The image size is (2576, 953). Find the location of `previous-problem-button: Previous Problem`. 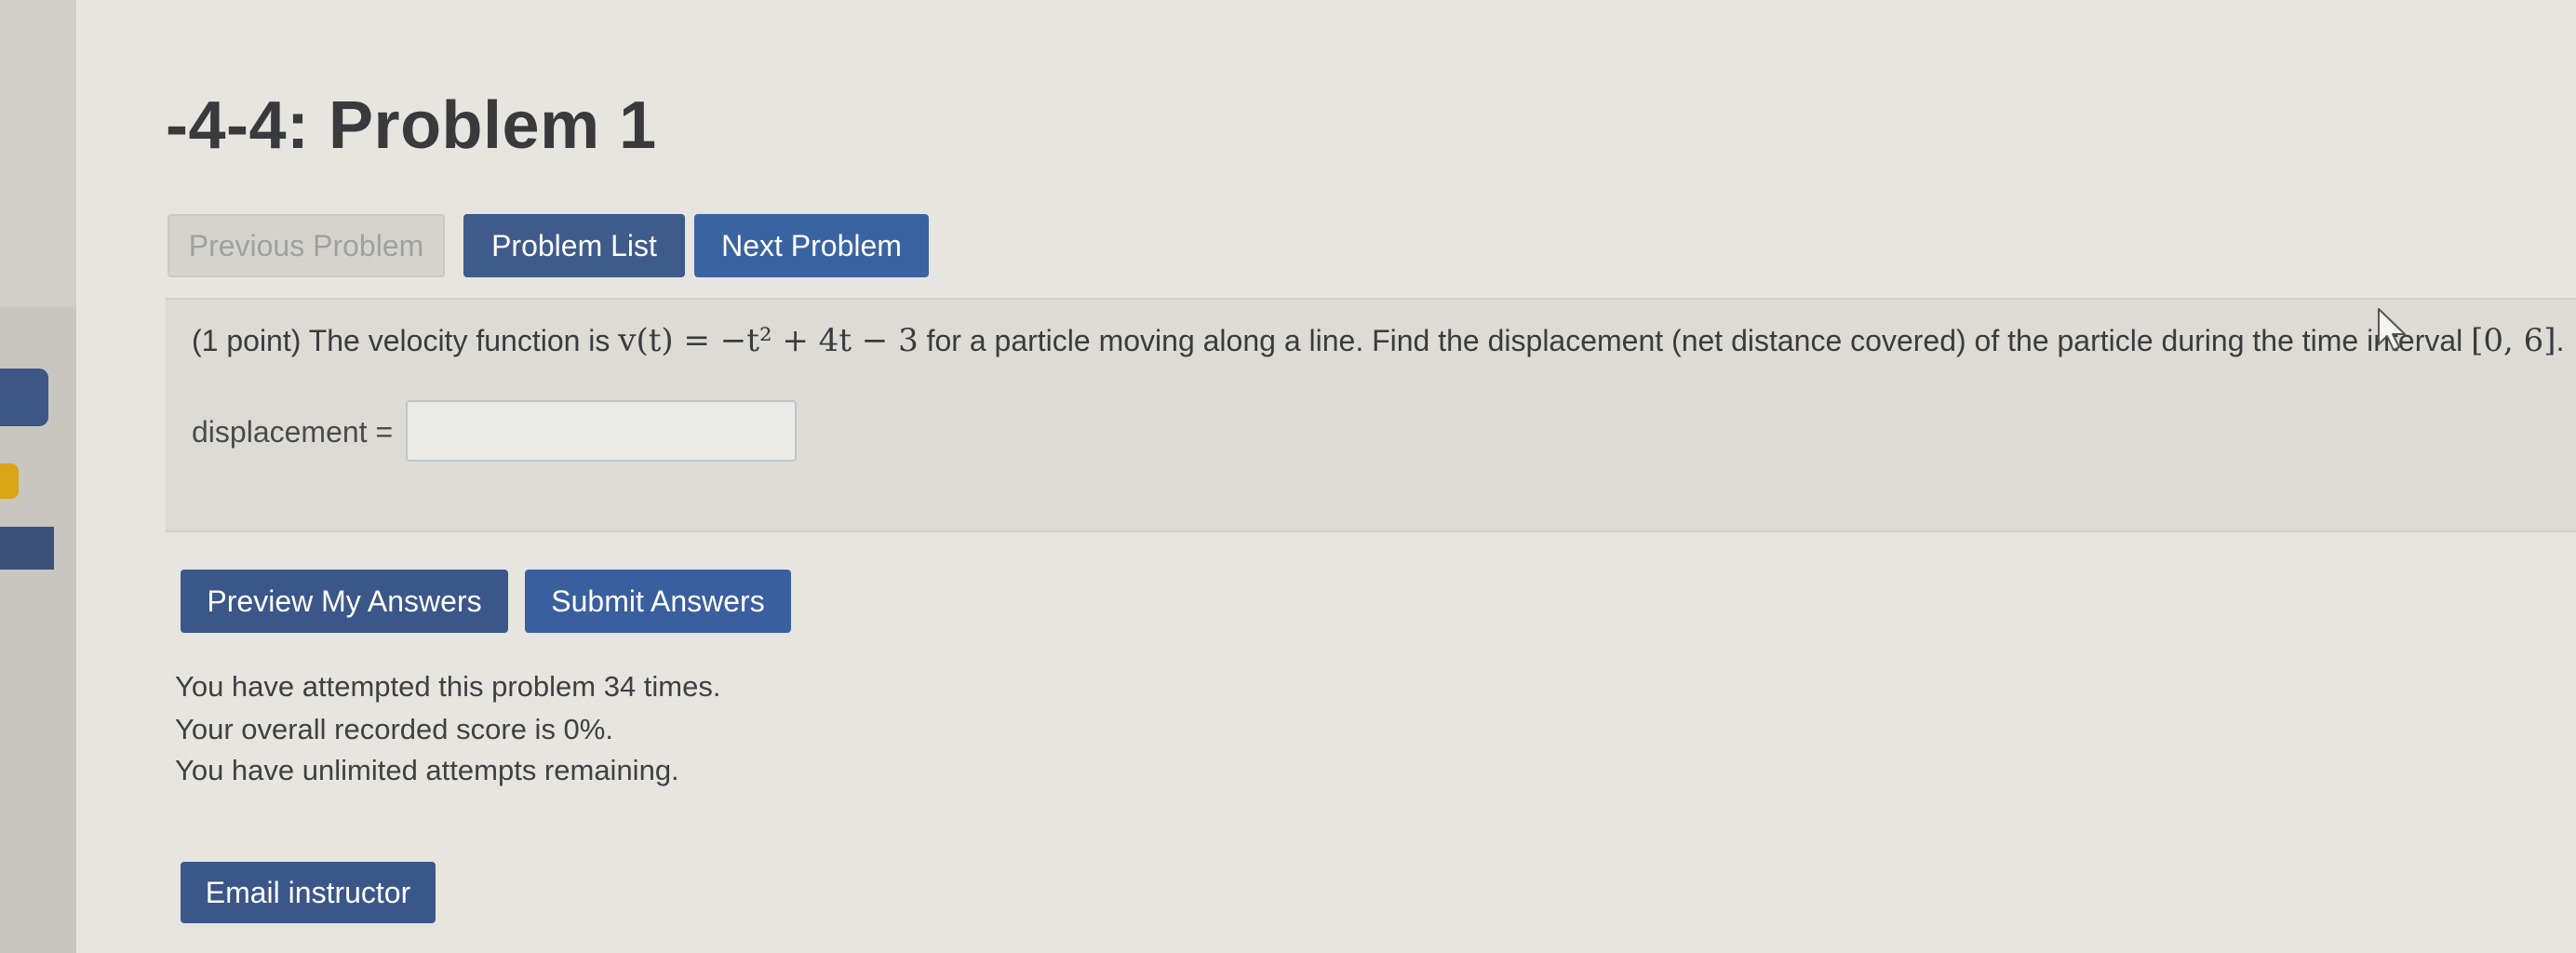

previous-problem-button: Previous Problem is located at coordinates (306, 245).